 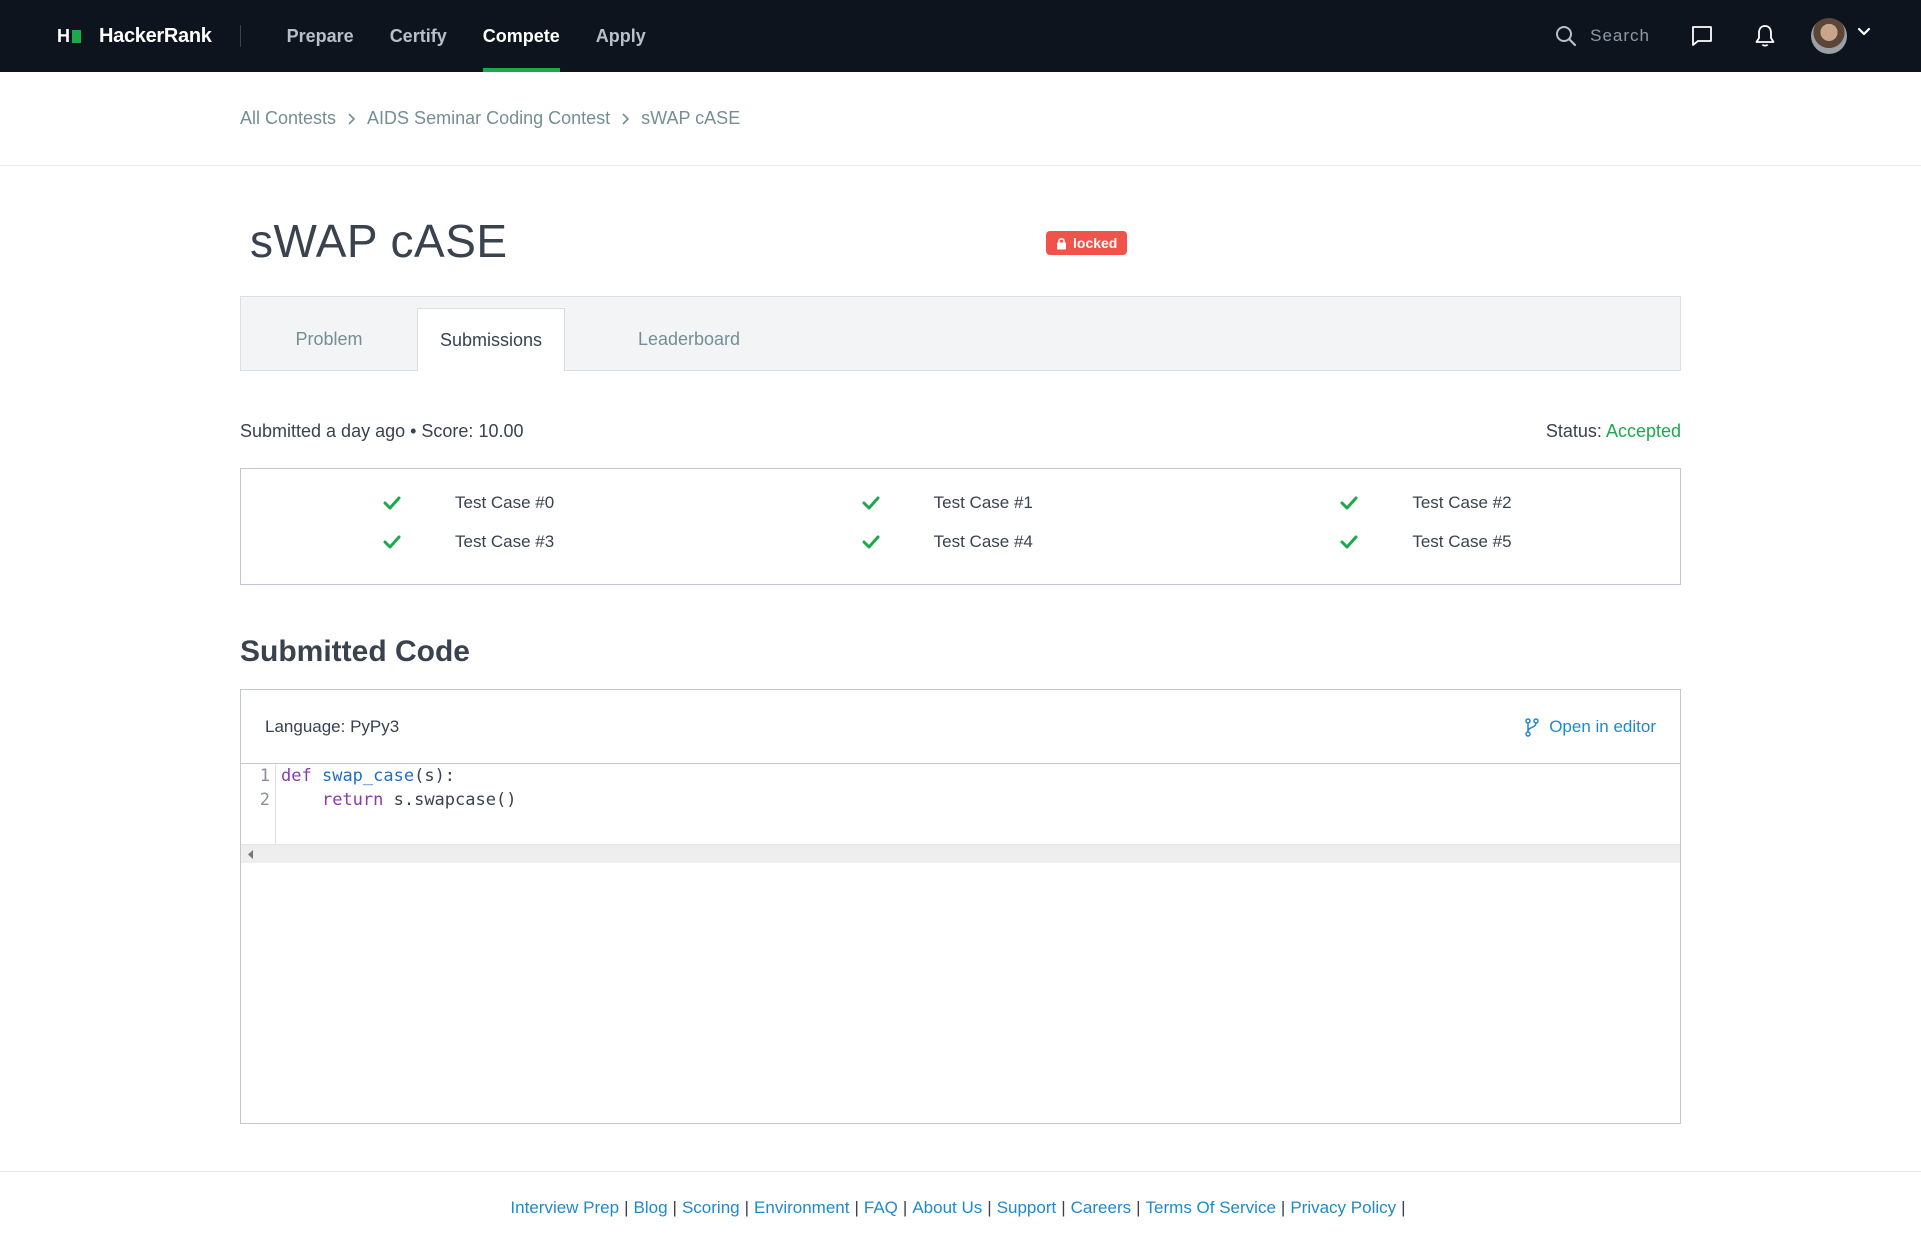 What do you see at coordinates (801, 1208) in the screenshot?
I see `footer-link-environment: Environment` at bounding box center [801, 1208].